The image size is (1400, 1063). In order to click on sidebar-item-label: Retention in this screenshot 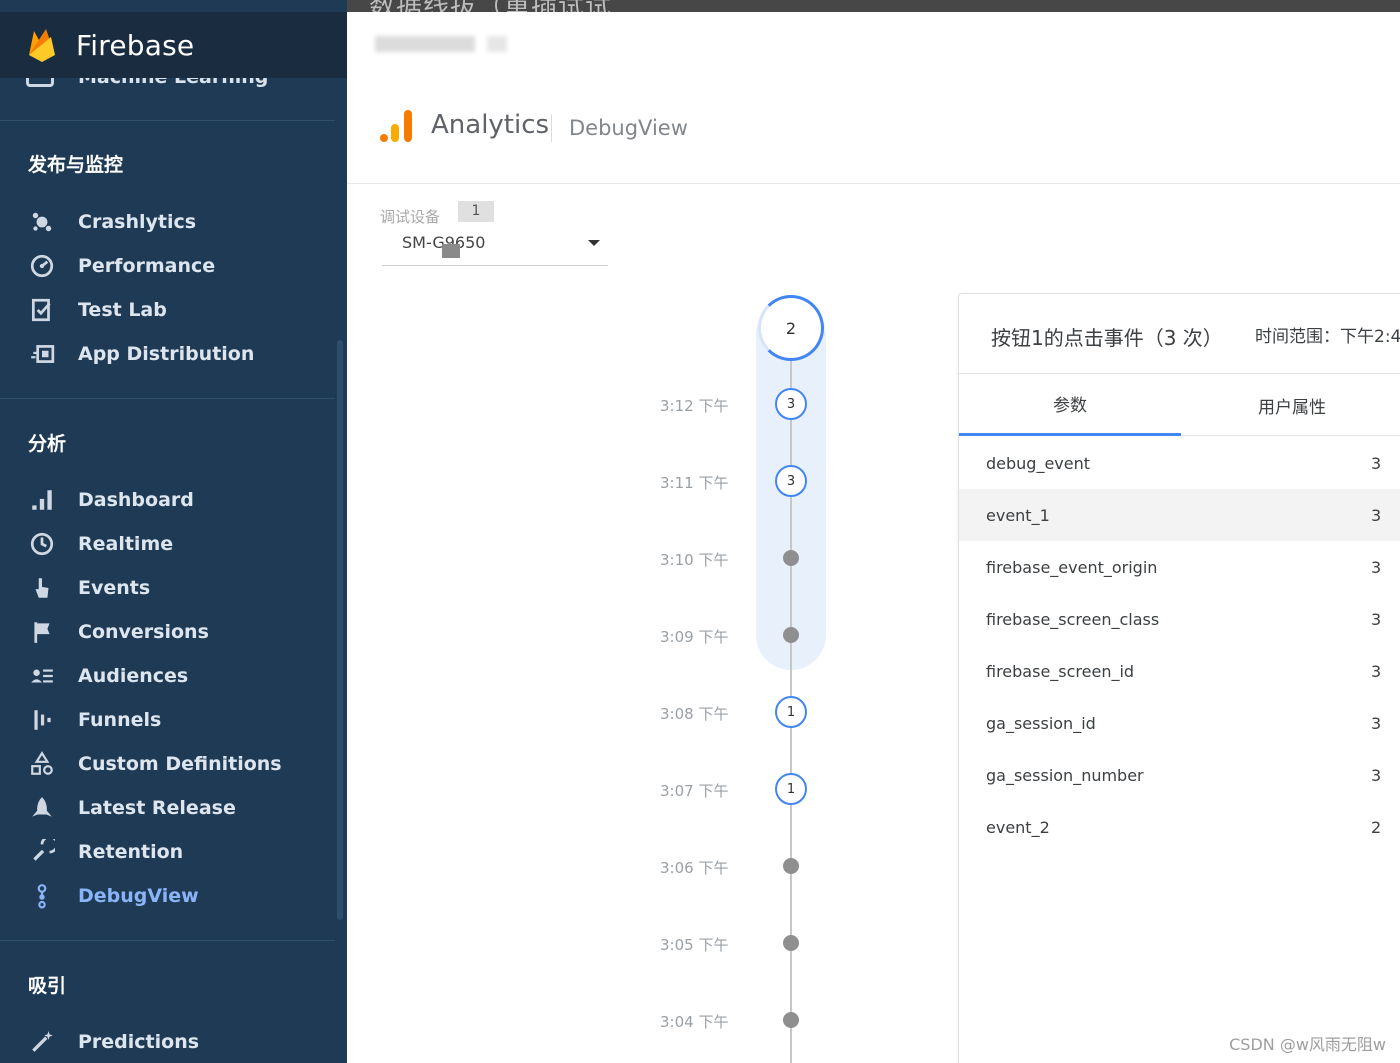, I will do `click(131, 852)`.